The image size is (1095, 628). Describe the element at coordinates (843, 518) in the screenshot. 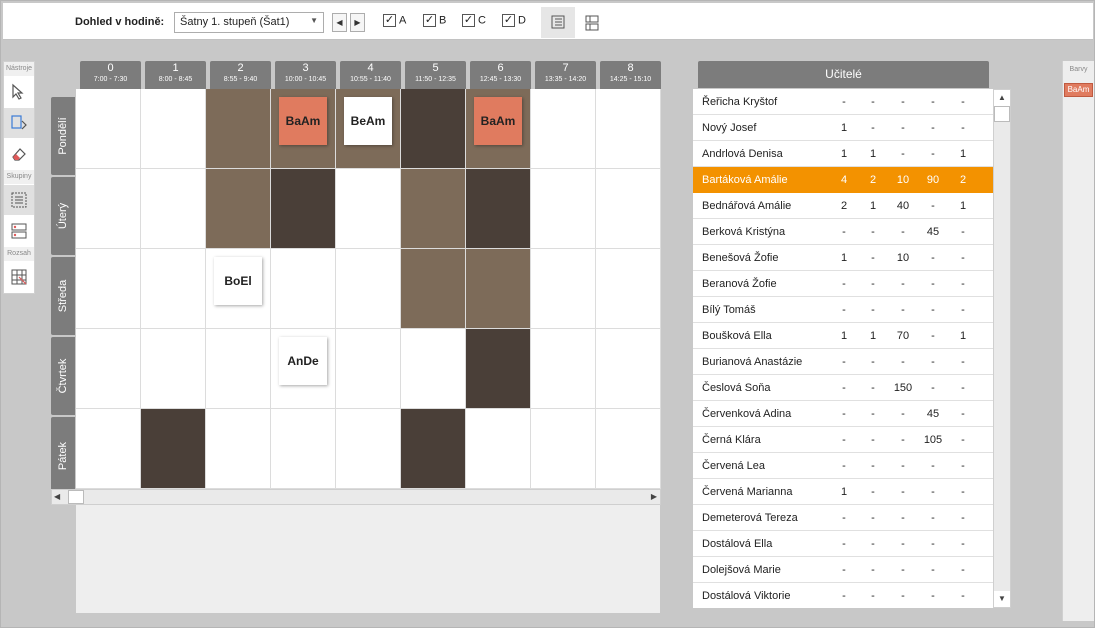

I see `teacher-row: Demeterová Tereza - - - - -` at that location.